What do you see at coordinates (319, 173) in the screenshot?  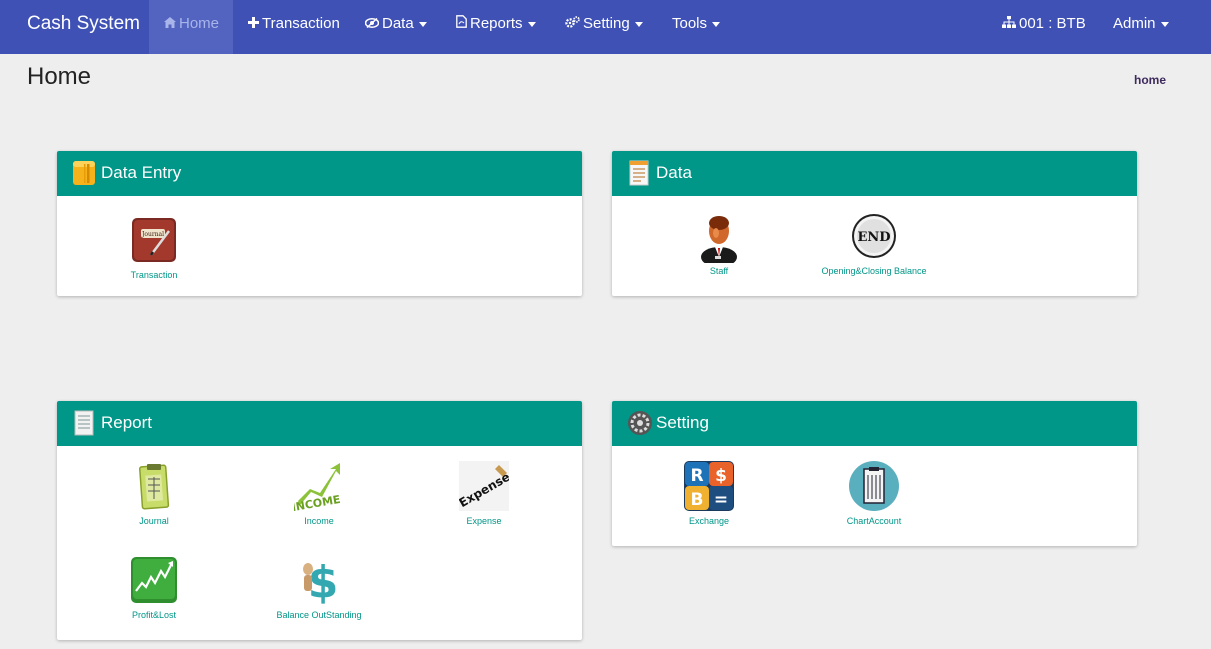 I see `panel-header: Data Entry` at bounding box center [319, 173].